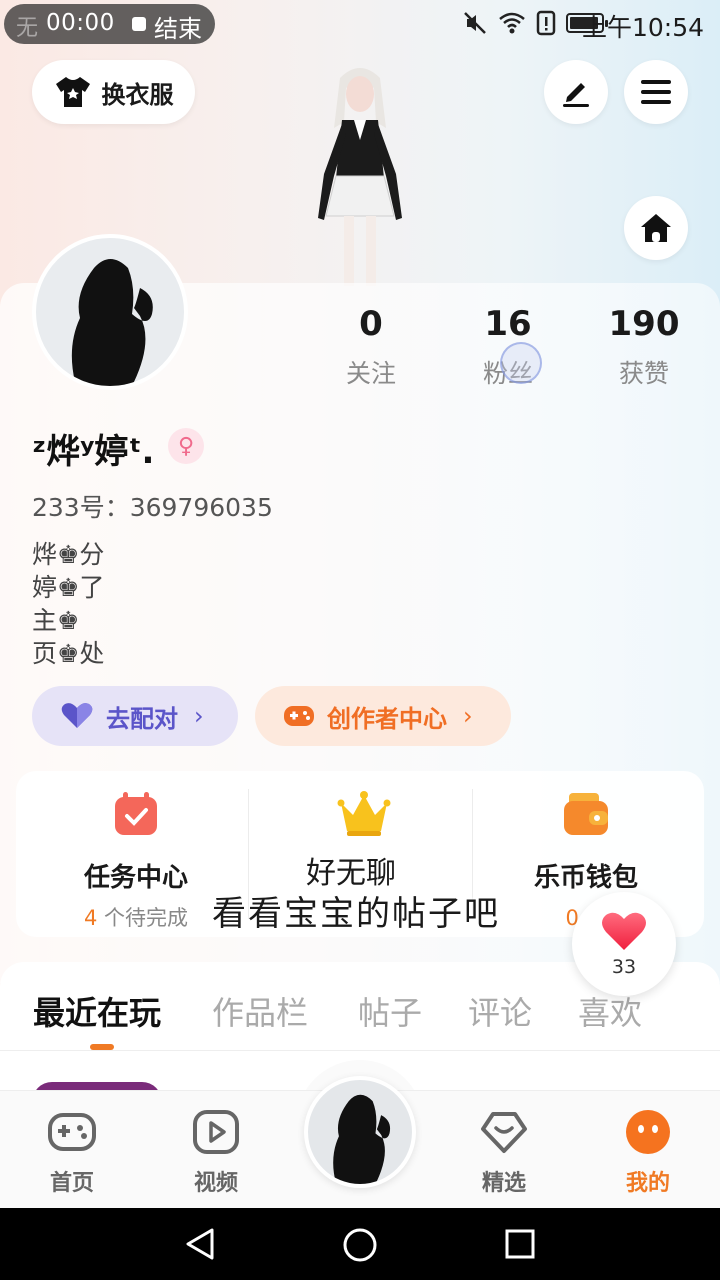 This screenshot has width=720, height=1280. I want to click on female-icon: ♀, so click(186, 446).